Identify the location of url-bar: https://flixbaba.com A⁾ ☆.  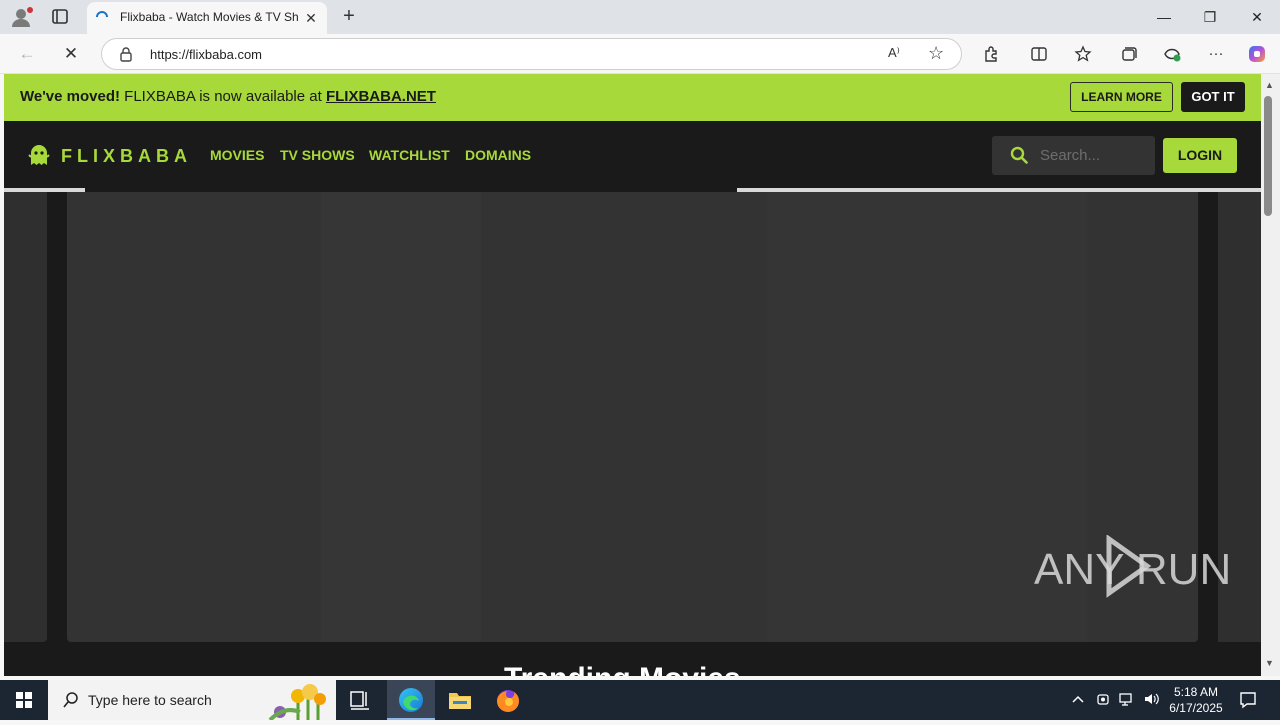
(531, 54).